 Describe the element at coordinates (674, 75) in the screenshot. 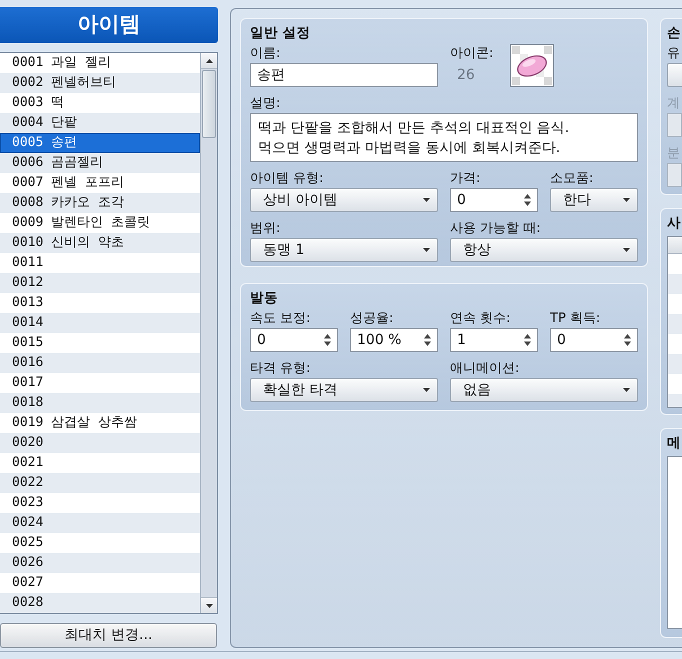

I see `dropdown-field` at that location.